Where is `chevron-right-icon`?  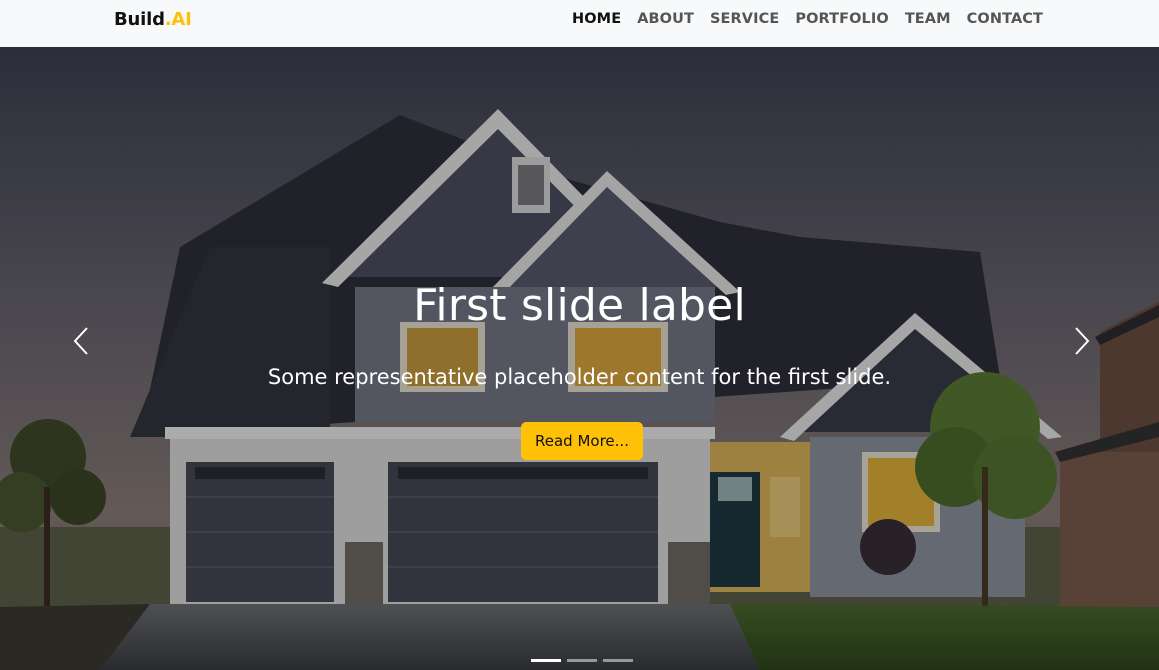
chevron-right-icon is located at coordinates (1082, 341).